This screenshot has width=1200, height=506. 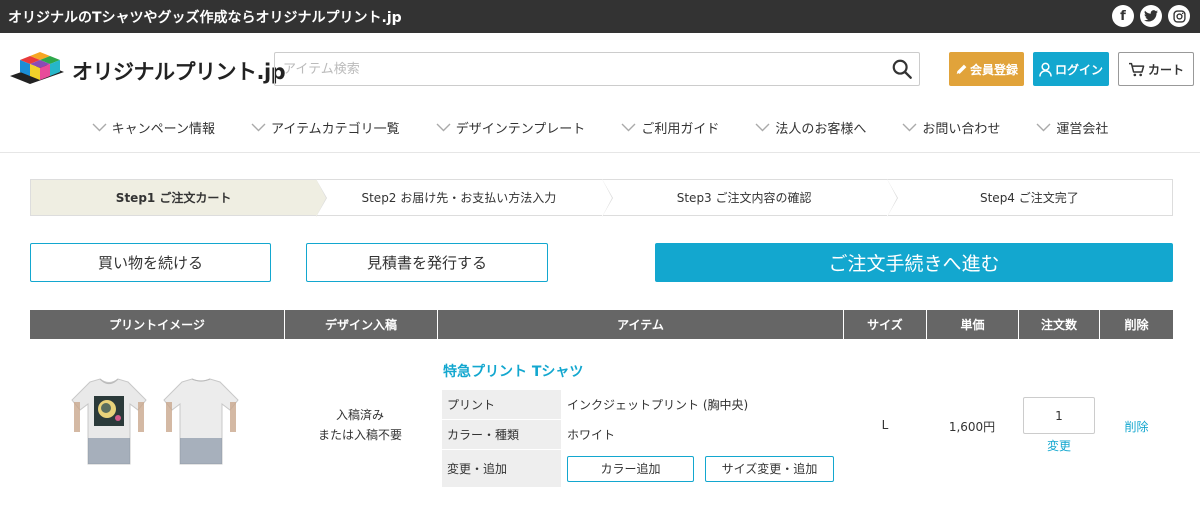 I want to click on step-label: Step2 お届け先・お支払い方法入力, so click(x=459, y=198).